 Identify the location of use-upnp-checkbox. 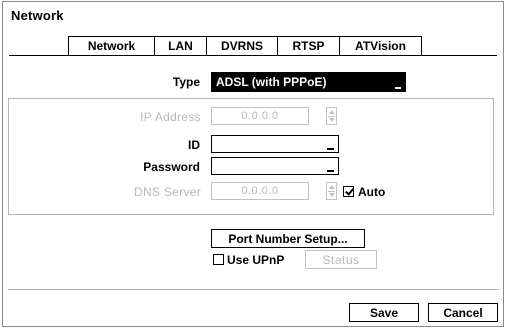
(218, 259).